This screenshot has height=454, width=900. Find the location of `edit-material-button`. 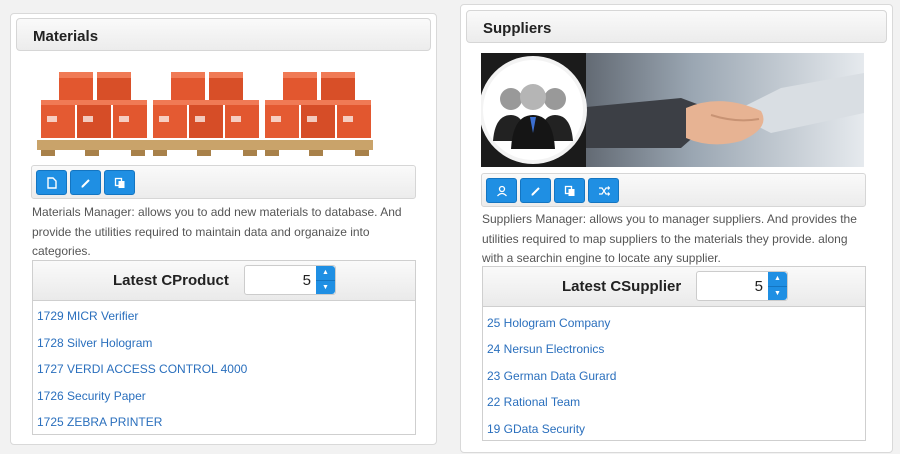

edit-material-button is located at coordinates (85, 182).